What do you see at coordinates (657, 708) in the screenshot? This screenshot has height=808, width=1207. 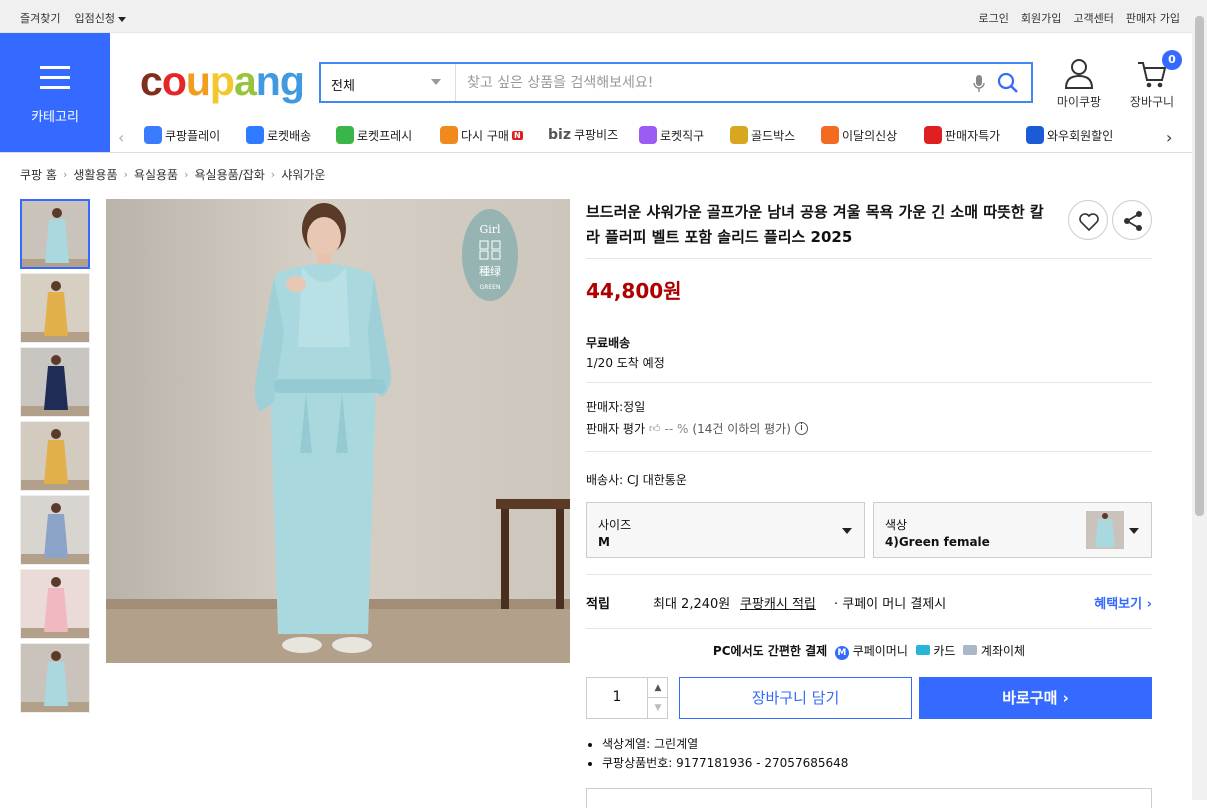 I see `quantity-decrease-button: ▼` at bounding box center [657, 708].